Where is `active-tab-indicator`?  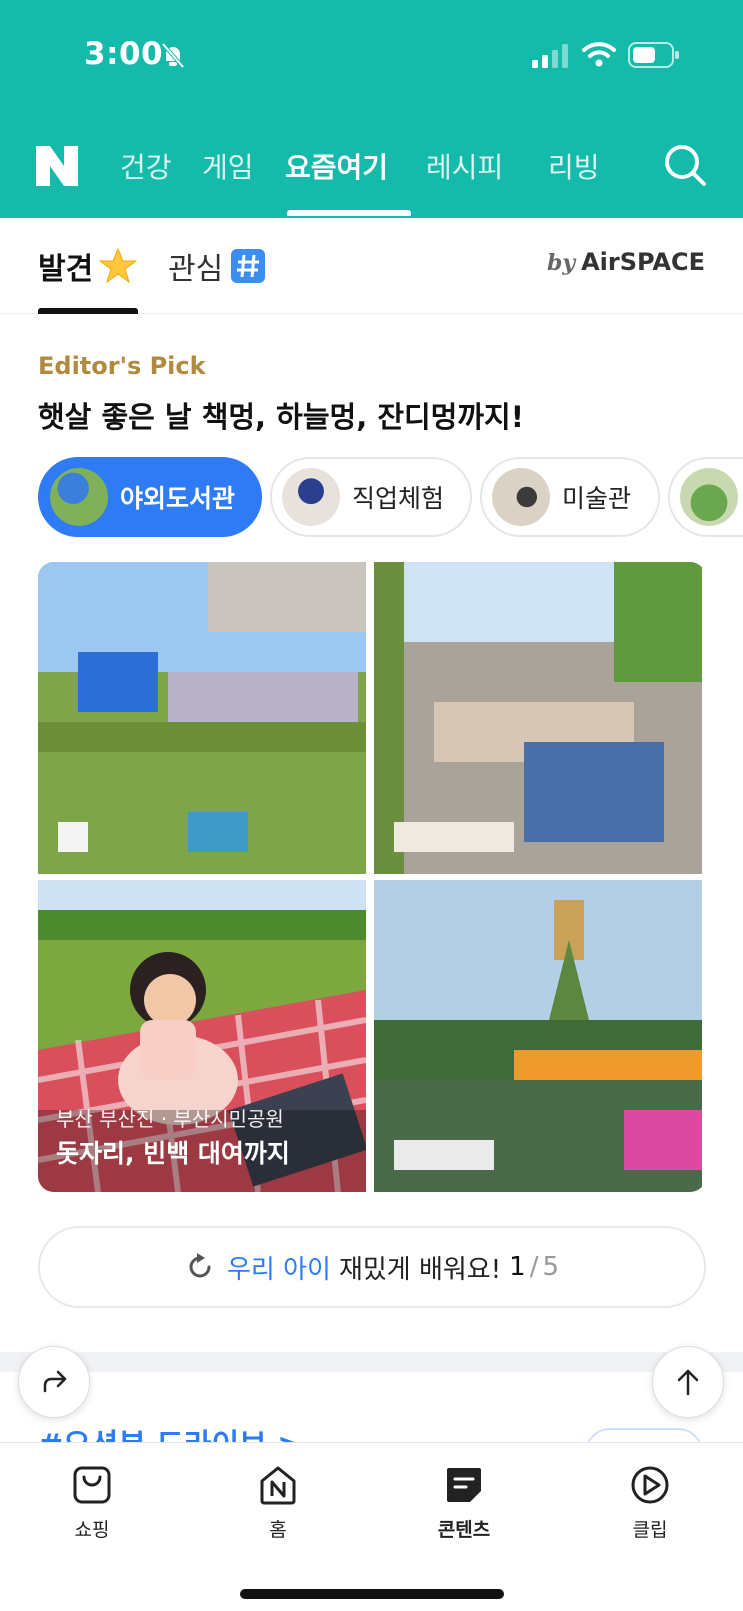 active-tab-indicator is located at coordinates (349, 213).